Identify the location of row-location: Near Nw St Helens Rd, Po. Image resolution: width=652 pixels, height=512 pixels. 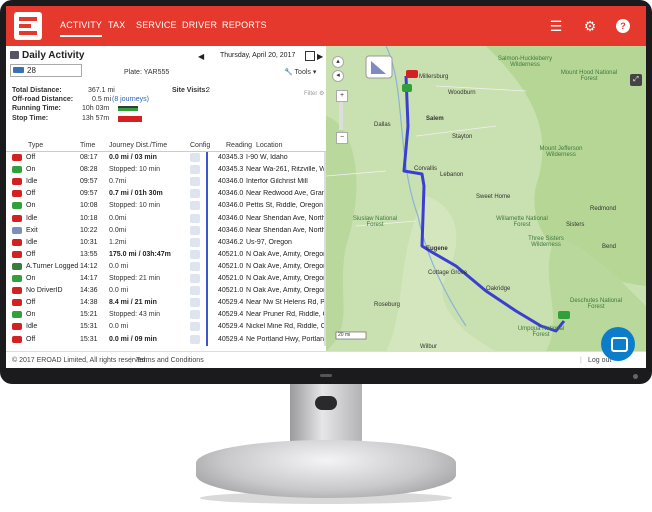
(285, 303).